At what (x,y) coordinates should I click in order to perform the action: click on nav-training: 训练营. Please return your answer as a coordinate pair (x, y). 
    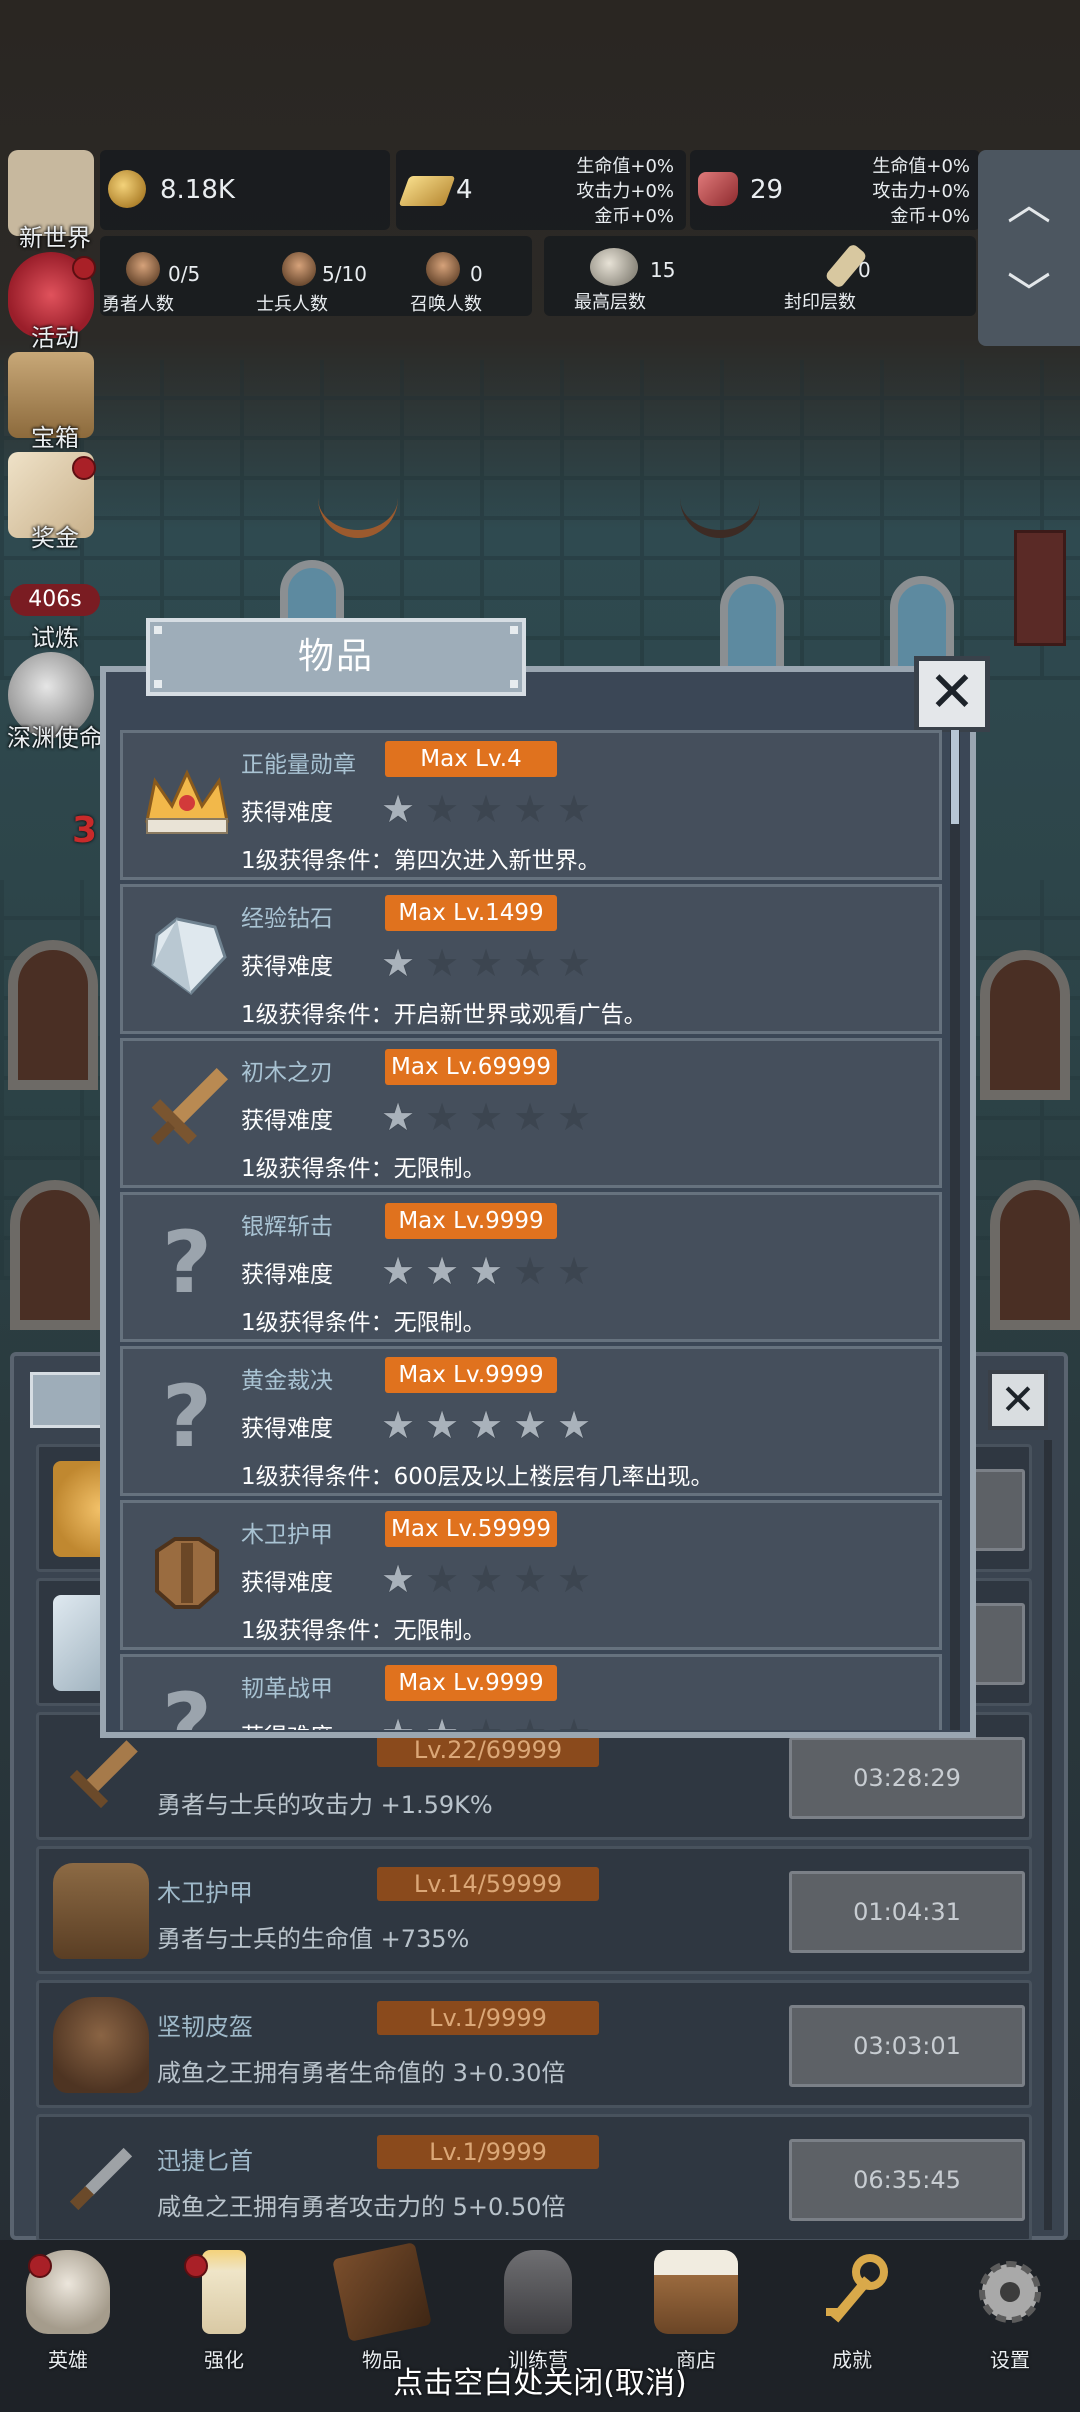
    Looking at the image, I should click on (538, 2311).